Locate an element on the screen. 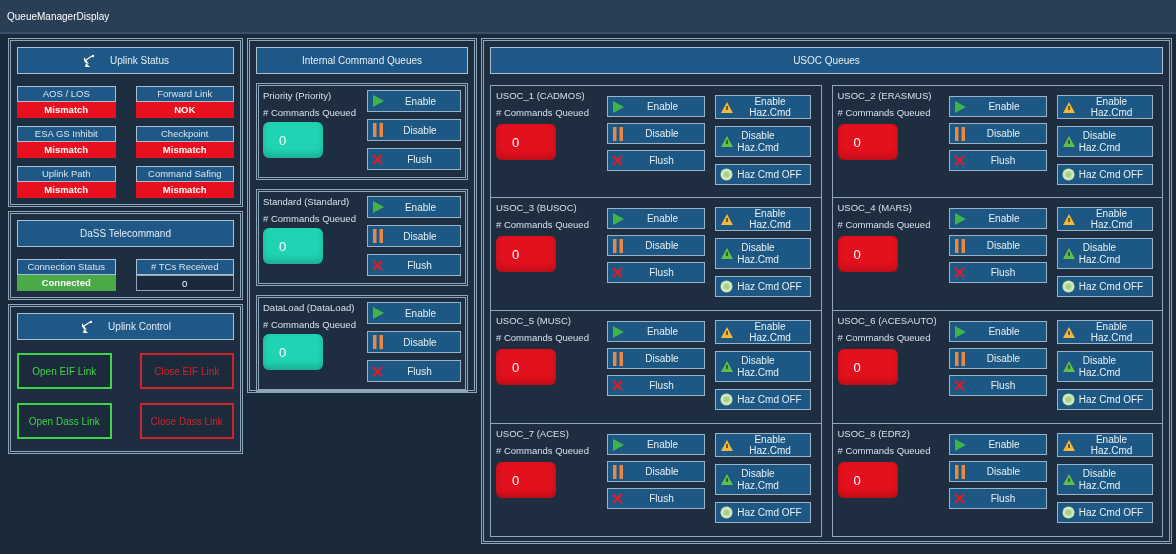 The height and width of the screenshot is (554, 1176). window-title: QueueManagerDisplay is located at coordinates (588, 17).